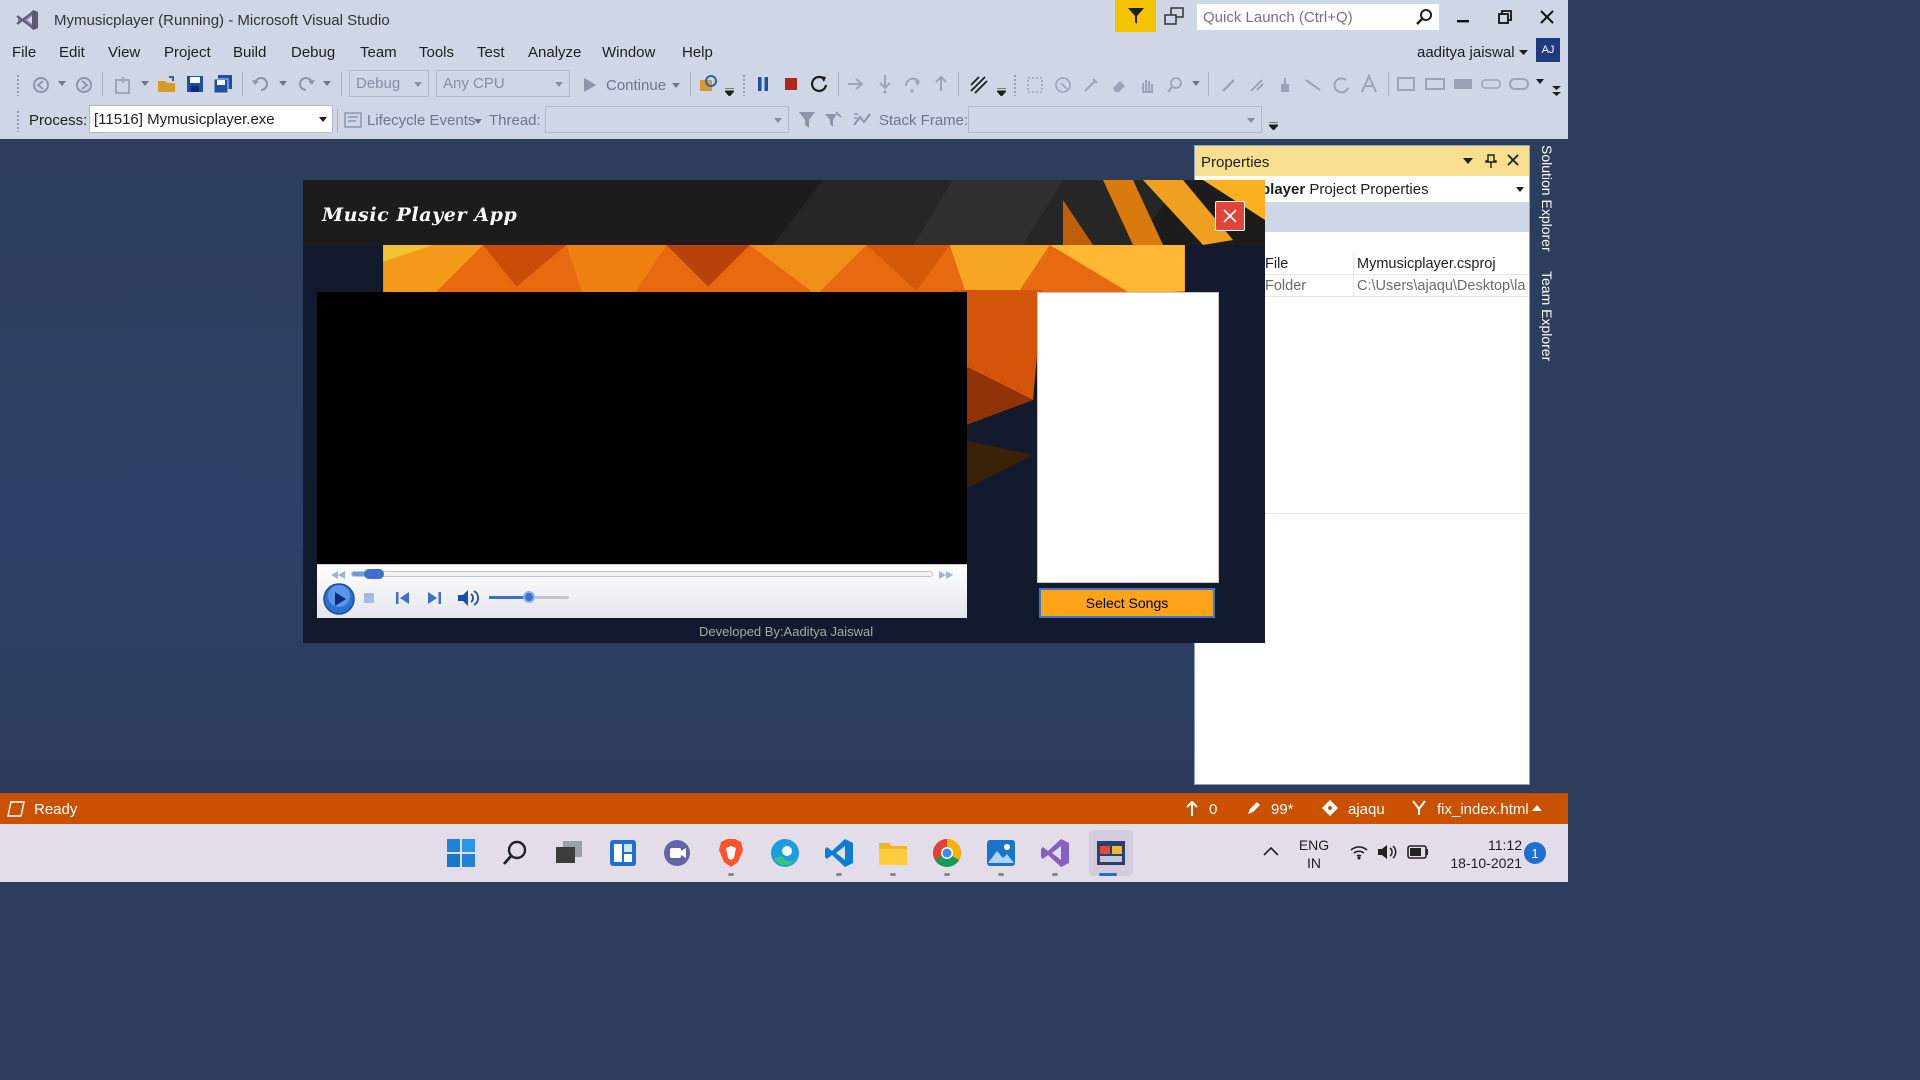  What do you see at coordinates (1119, 85) in the screenshot?
I see `eraser-icon` at bounding box center [1119, 85].